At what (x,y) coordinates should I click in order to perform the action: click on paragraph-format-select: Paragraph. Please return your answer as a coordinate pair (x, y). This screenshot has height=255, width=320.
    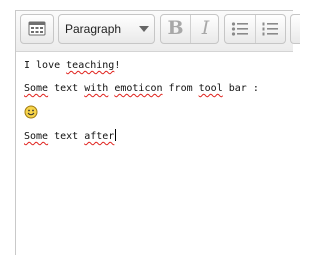
    Looking at the image, I should click on (106, 29).